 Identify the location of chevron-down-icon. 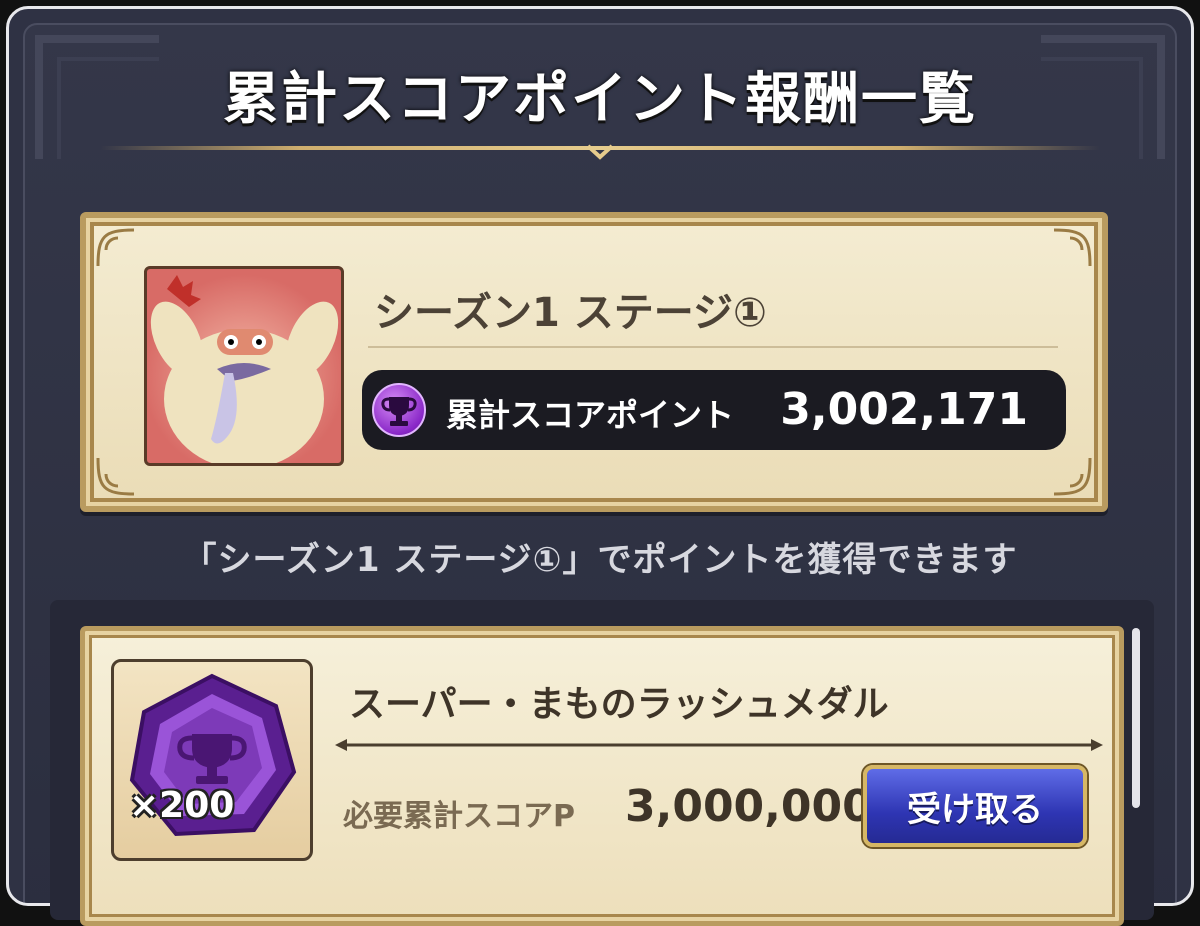
(600, 152).